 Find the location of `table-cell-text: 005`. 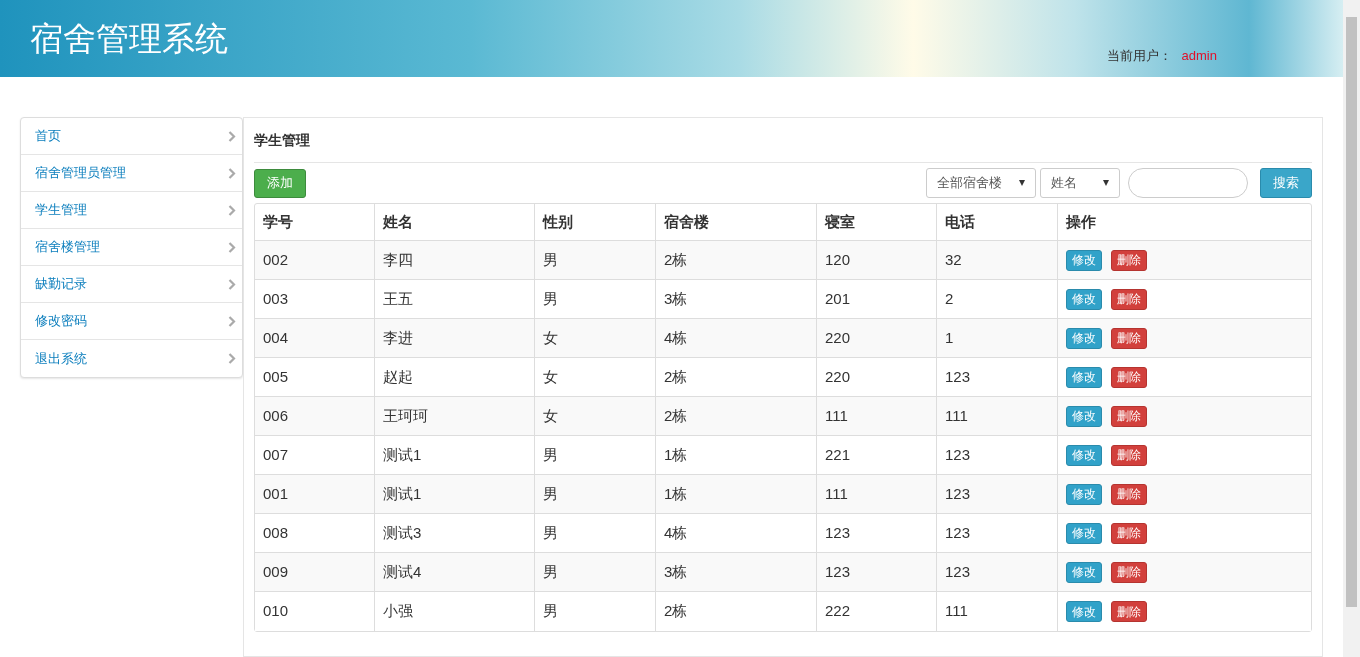

table-cell-text: 005 is located at coordinates (276, 376).